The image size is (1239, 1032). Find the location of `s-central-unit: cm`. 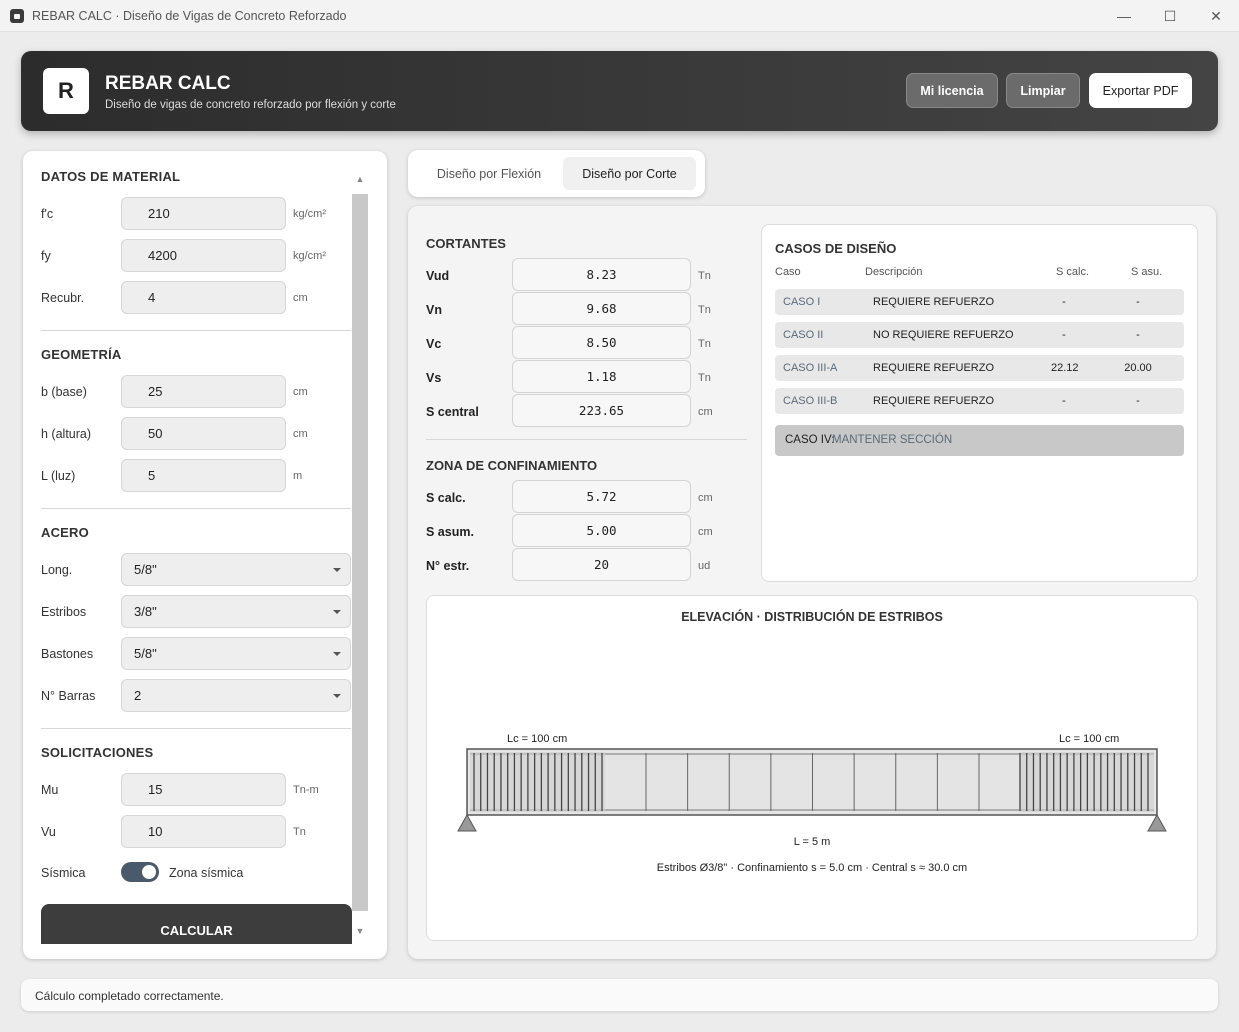

s-central-unit: cm is located at coordinates (705, 412).